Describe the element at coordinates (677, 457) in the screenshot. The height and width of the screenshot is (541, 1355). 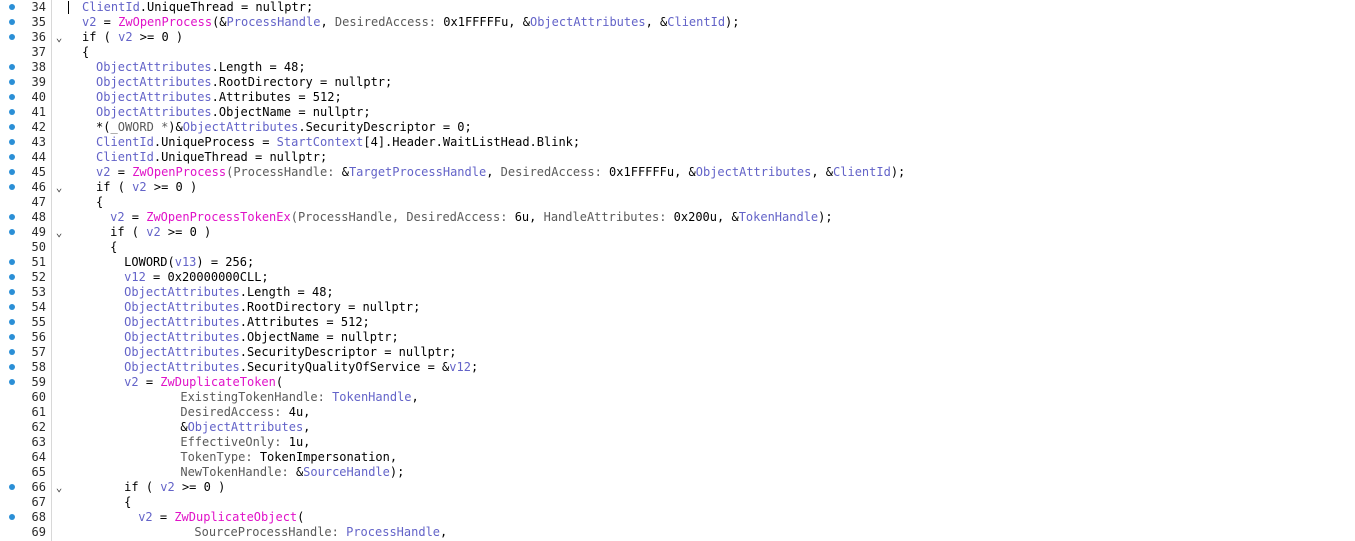
I see `code-line: 64 TokenType: TokenImpersonation,` at that location.